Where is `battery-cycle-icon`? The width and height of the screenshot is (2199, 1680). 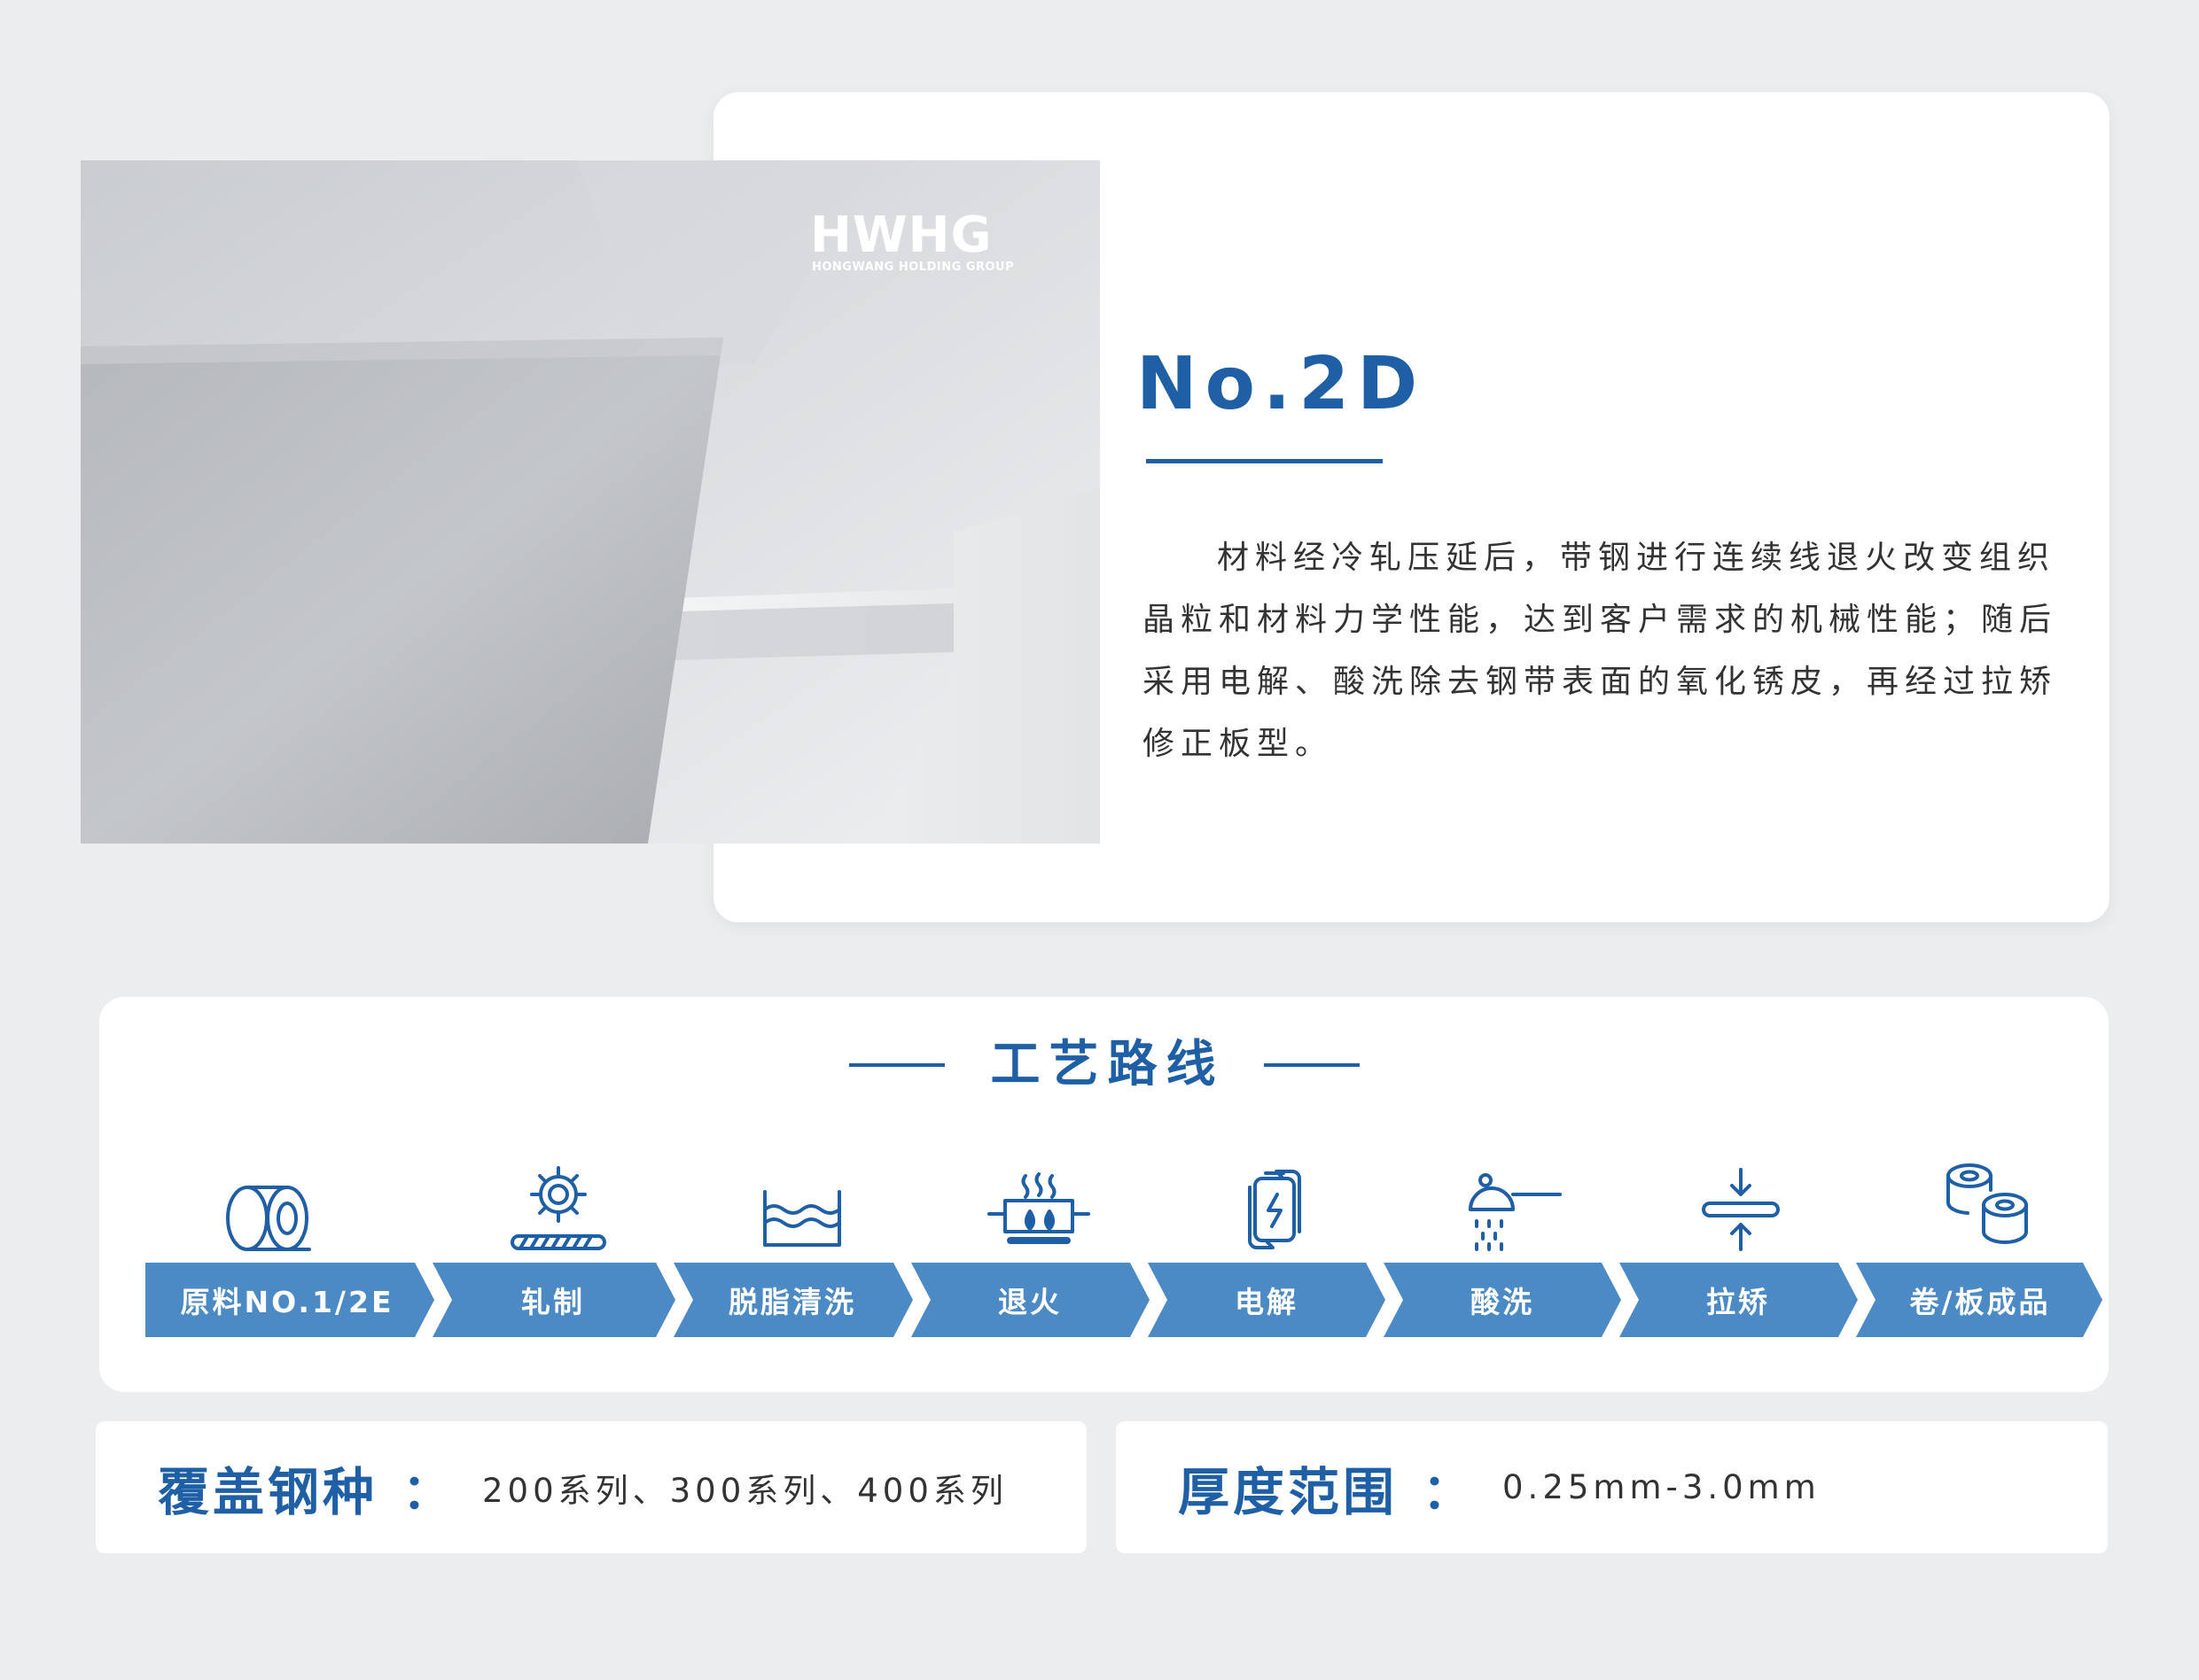
battery-cycle-icon is located at coordinates (1274, 1209).